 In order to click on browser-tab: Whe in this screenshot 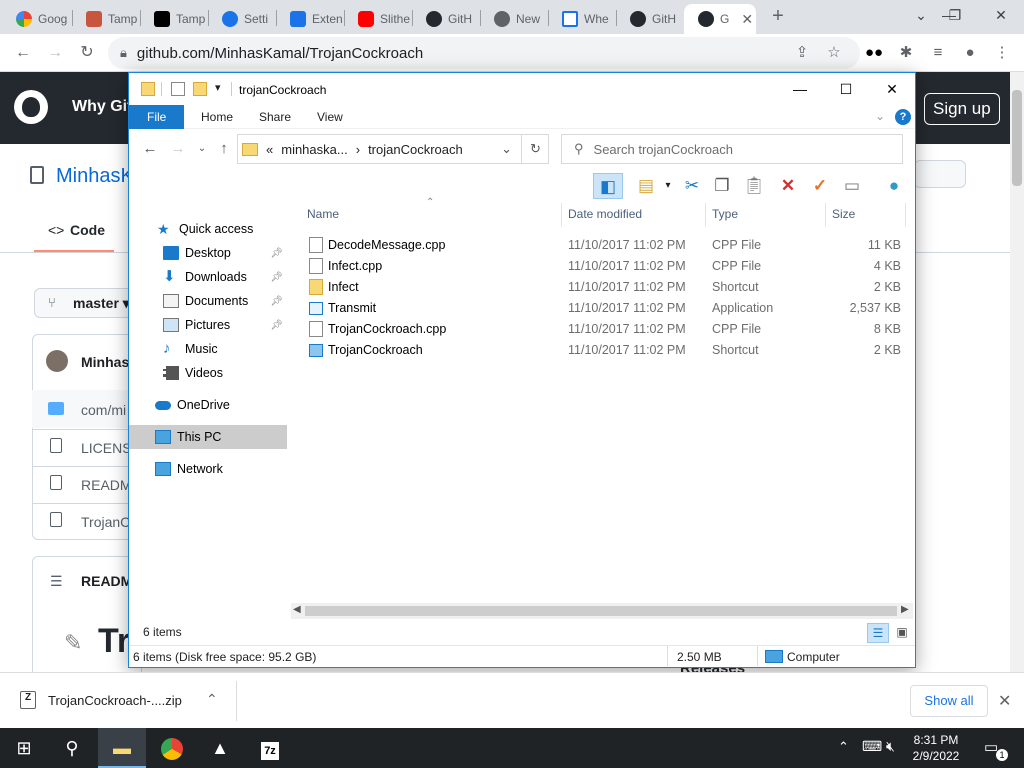, I will do `click(581, 19)`.